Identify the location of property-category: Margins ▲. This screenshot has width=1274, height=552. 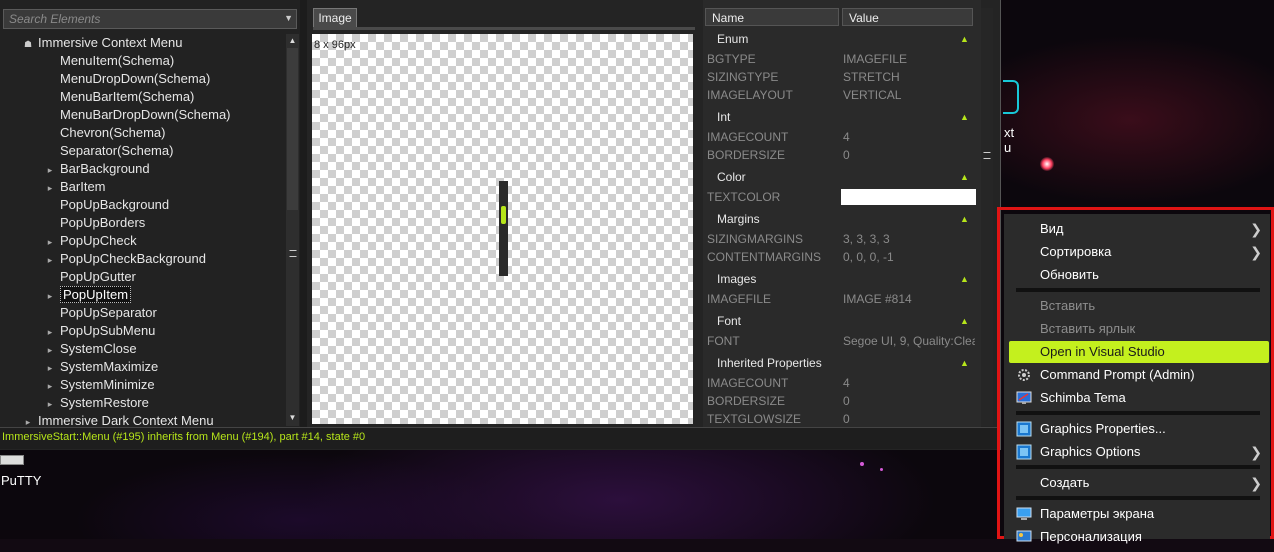
(839, 219).